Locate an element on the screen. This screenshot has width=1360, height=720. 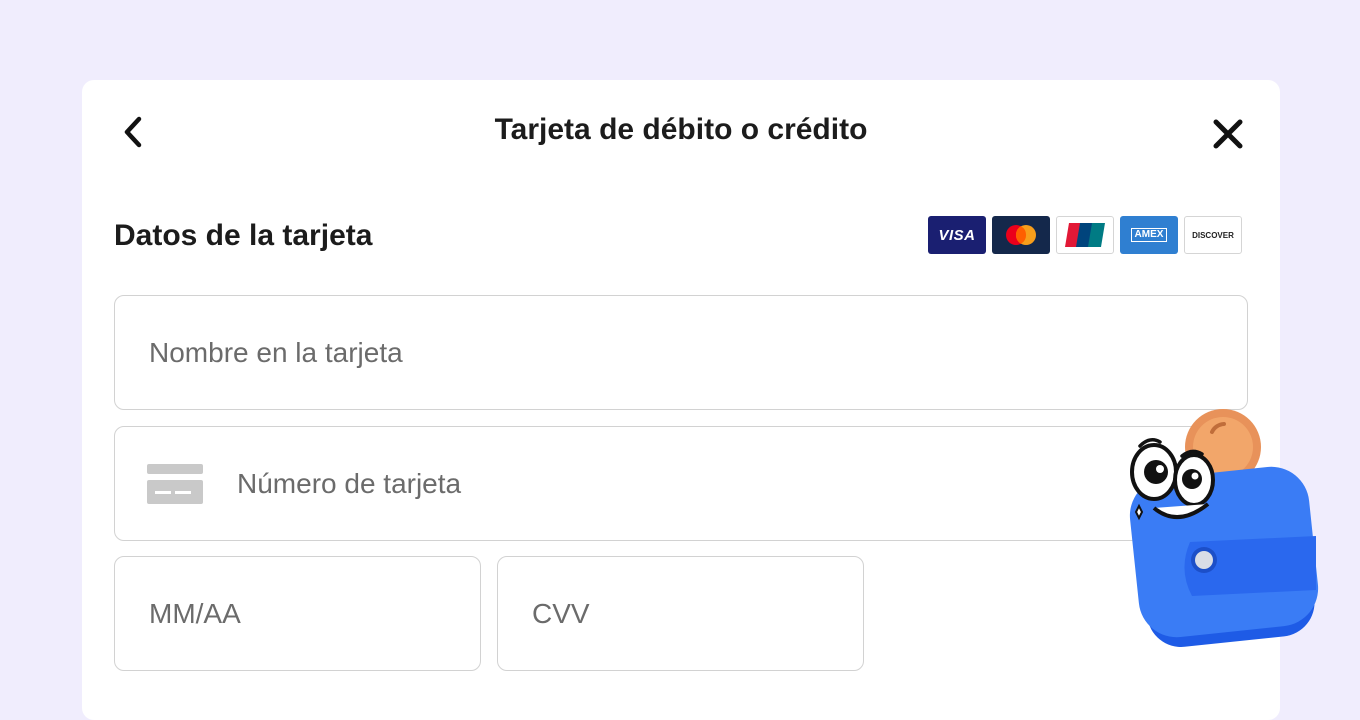
section-title: Datos de la tarjeta is located at coordinates (243, 235).